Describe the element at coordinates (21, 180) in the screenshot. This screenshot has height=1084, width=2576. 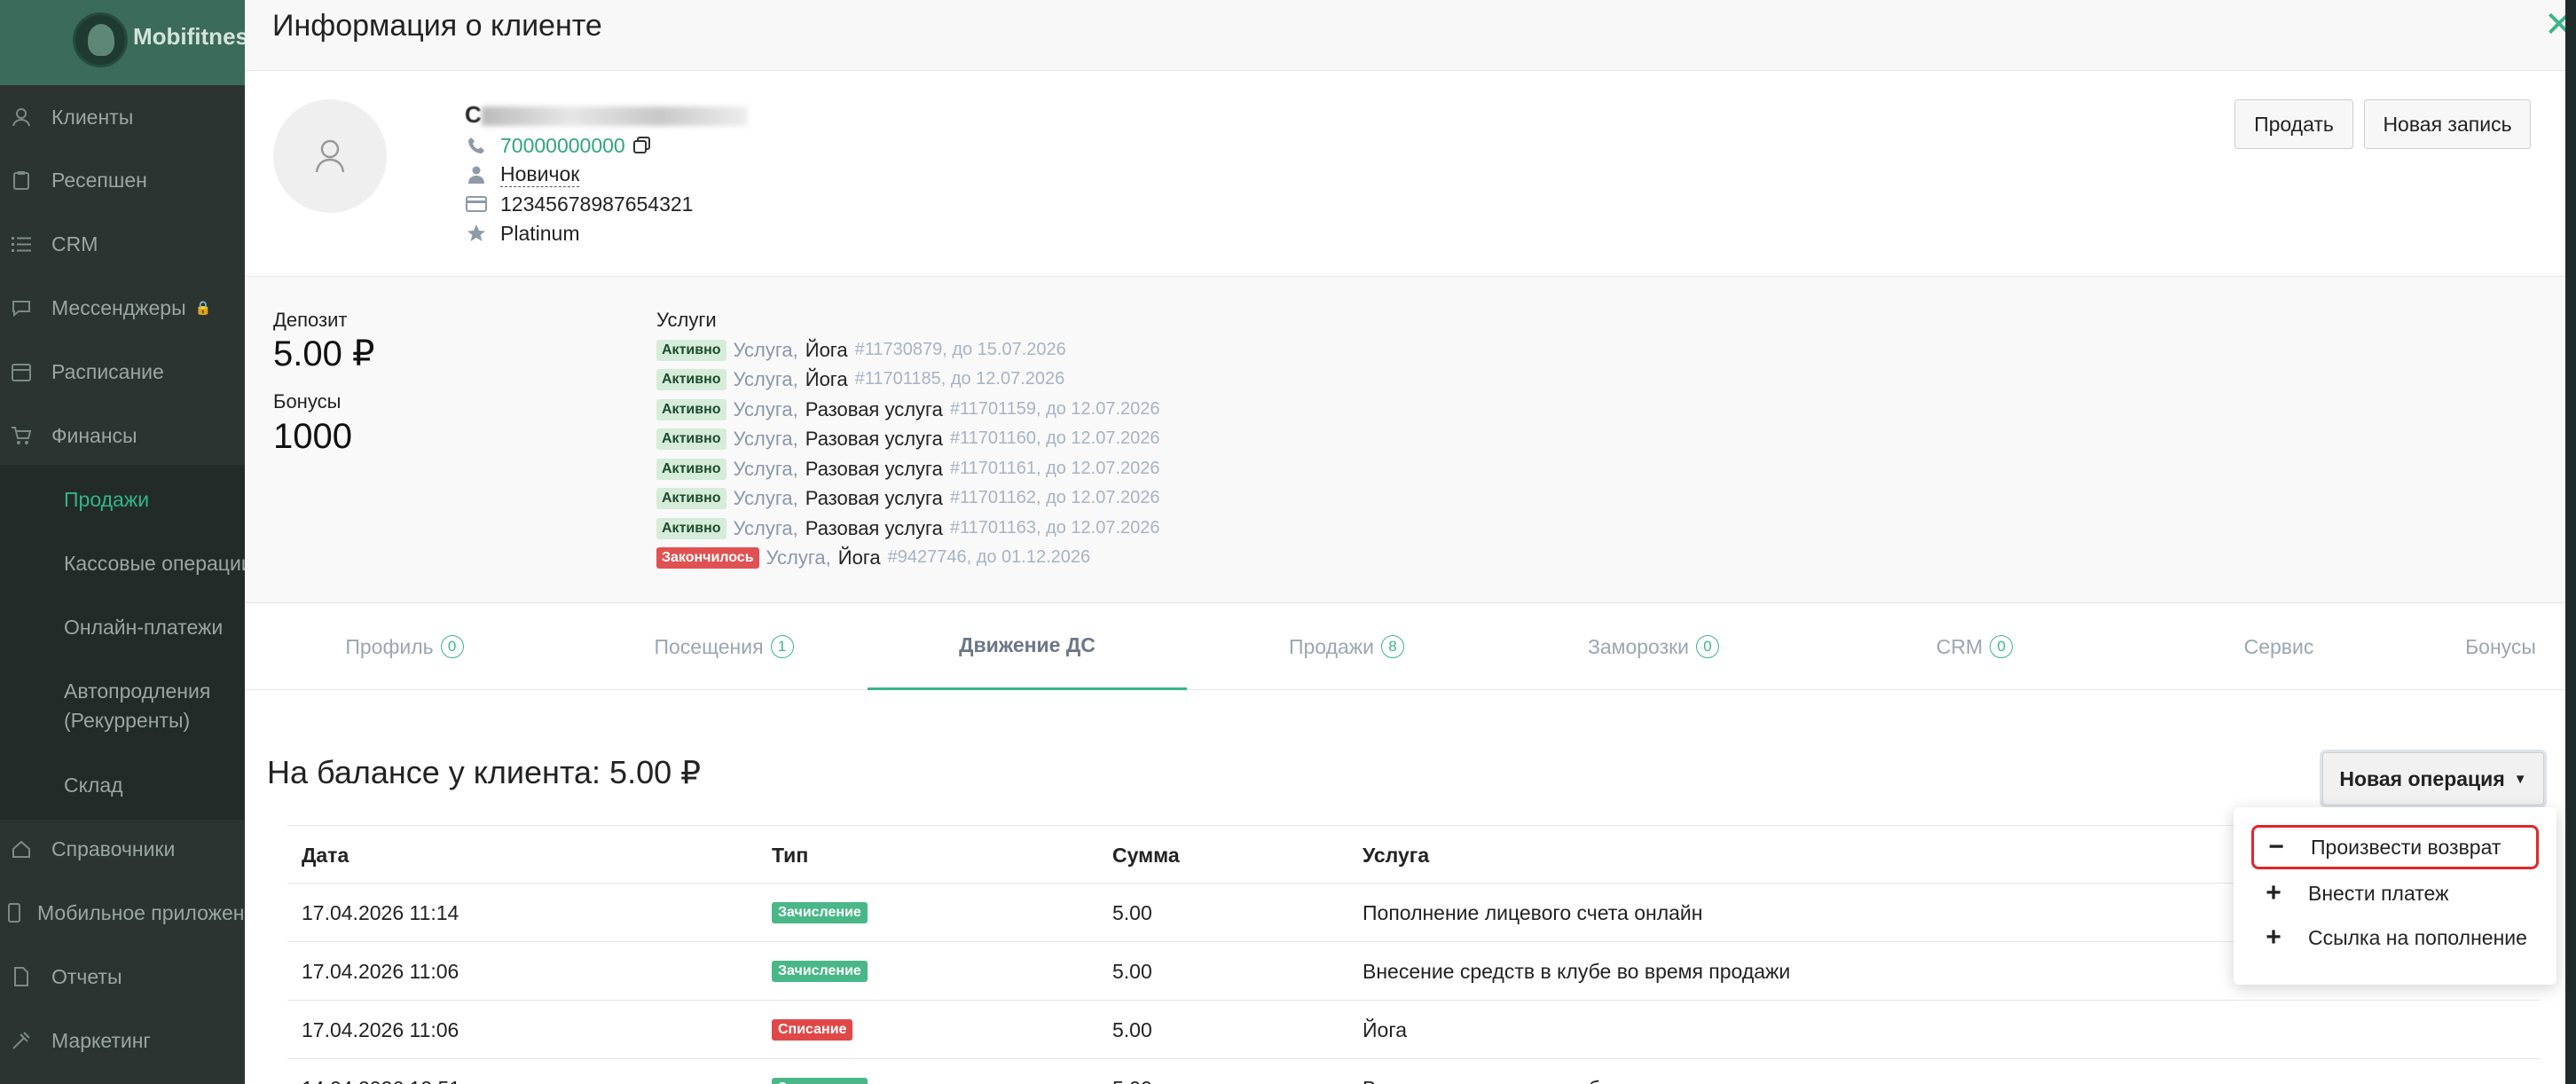
I see `clipboard-icon` at that location.